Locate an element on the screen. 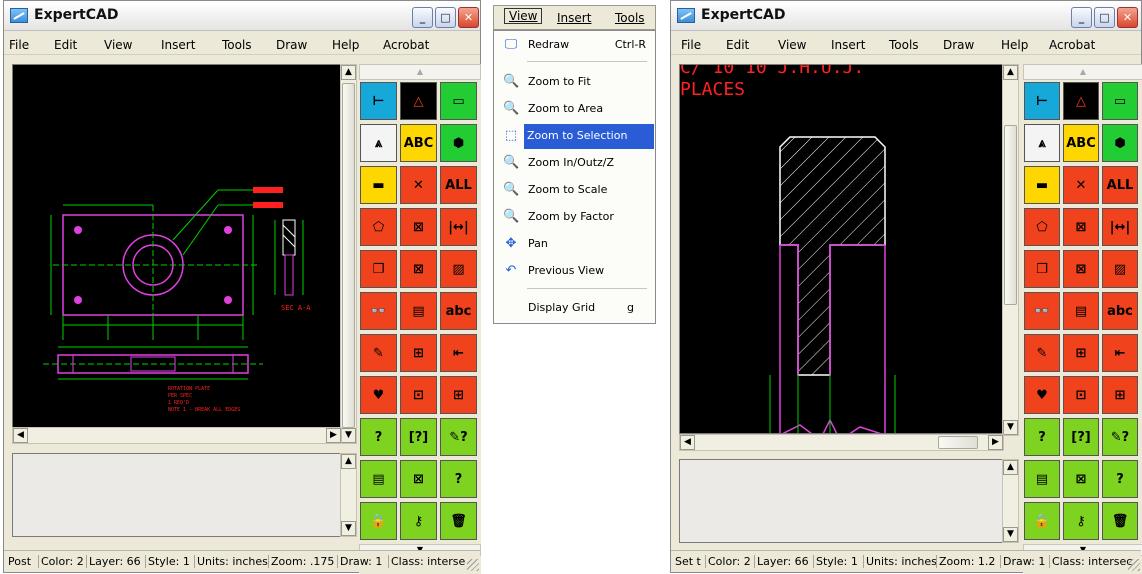  cancel-page-tool-icon: ⊠ is located at coordinates (1081, 479).